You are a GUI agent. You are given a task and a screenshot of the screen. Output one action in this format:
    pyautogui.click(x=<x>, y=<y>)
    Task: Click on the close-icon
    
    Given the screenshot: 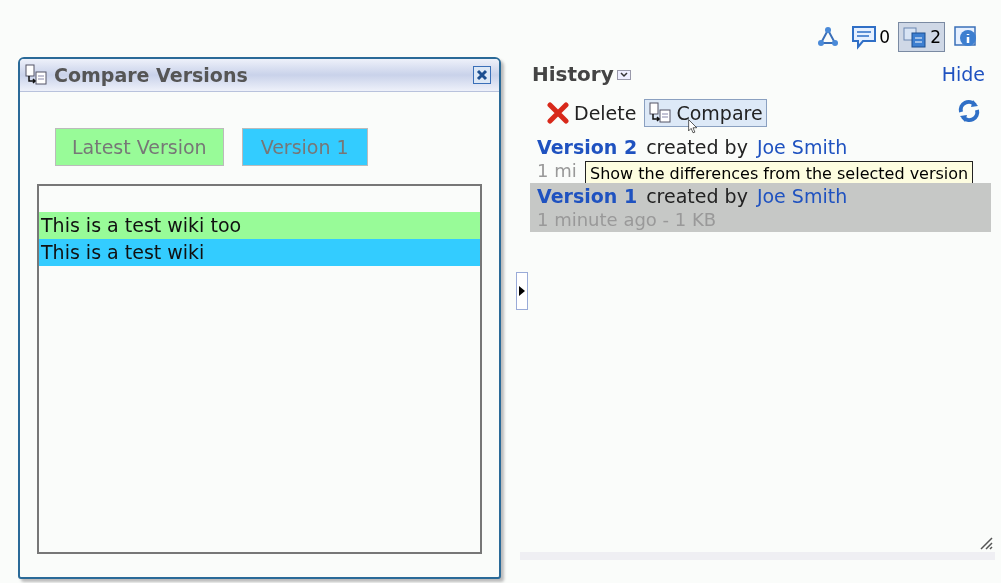 What is the action you would take?
    pyautogui.click(x=482, y=75)
    